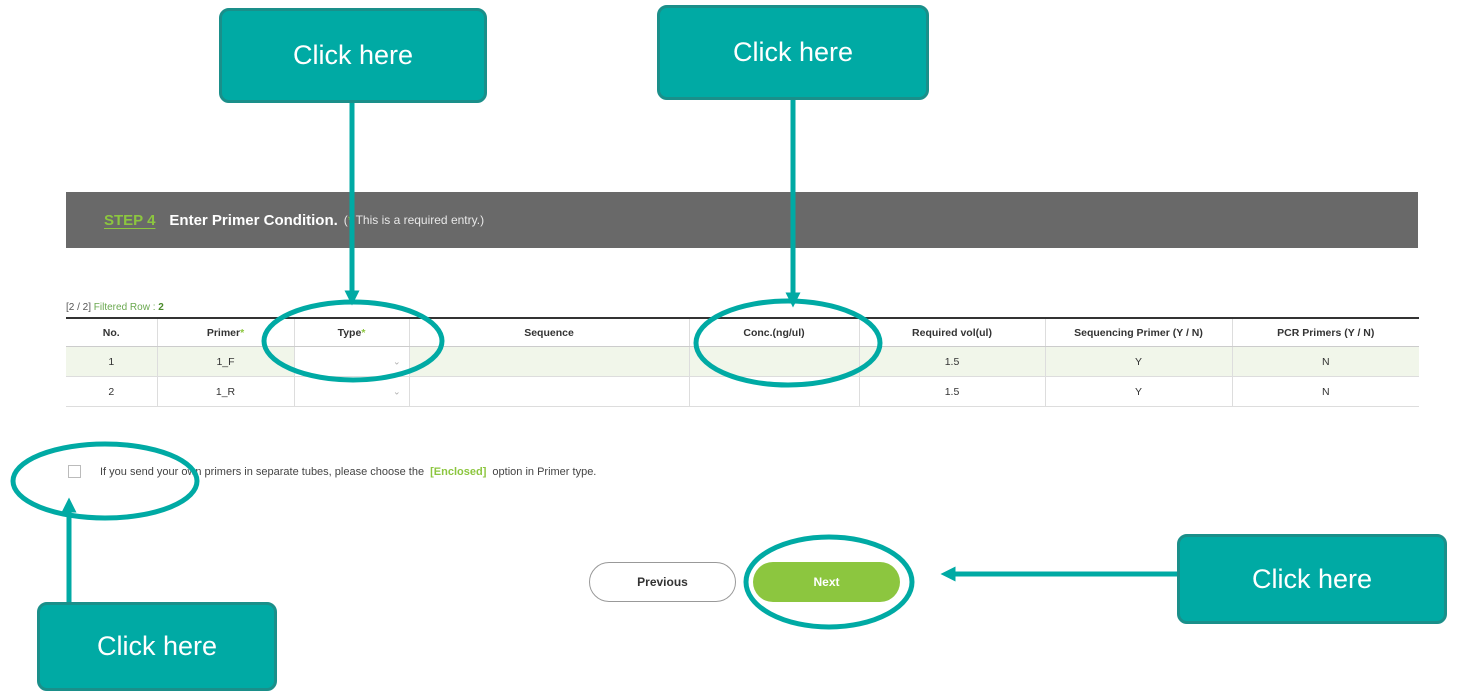  I want to click on step-title: Enter Primer Condition., so click(253, 220).